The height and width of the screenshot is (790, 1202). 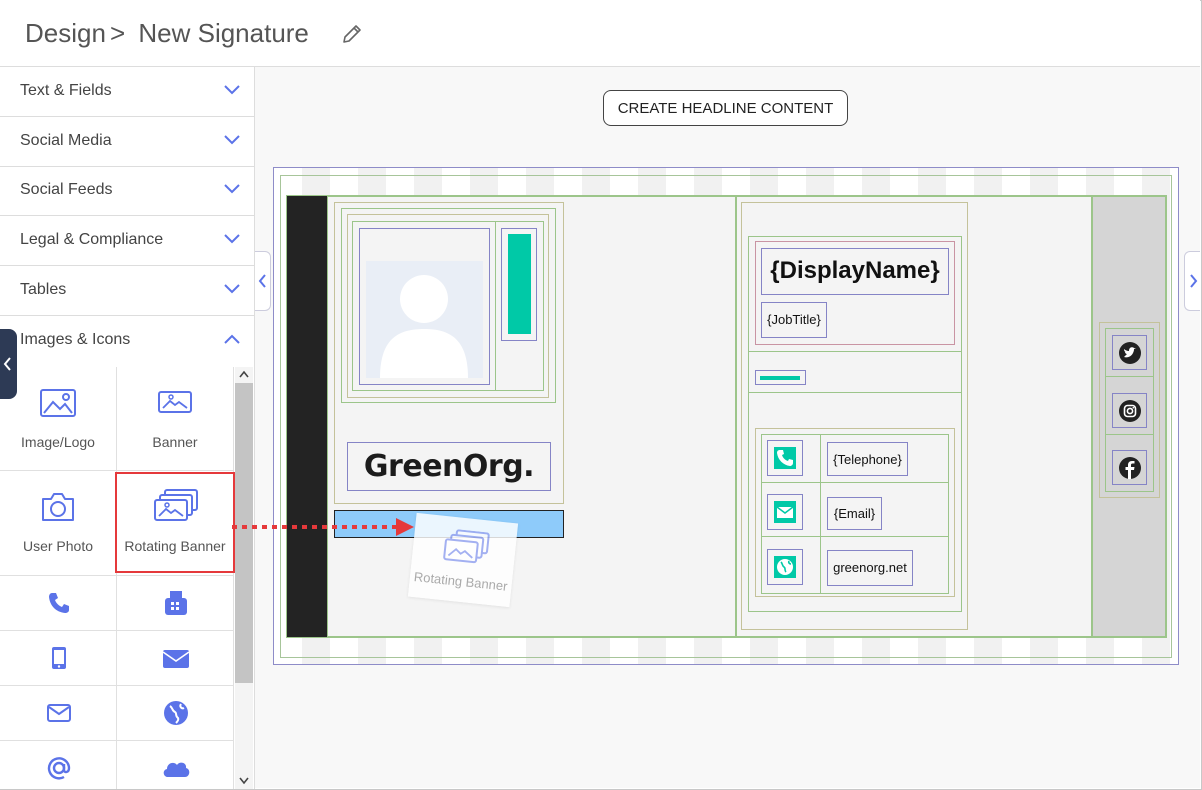 What do you see at coordinates (175, 522) in the screenshot?
I see `rotating-banner-highlight` at bounding box center [175, 522].